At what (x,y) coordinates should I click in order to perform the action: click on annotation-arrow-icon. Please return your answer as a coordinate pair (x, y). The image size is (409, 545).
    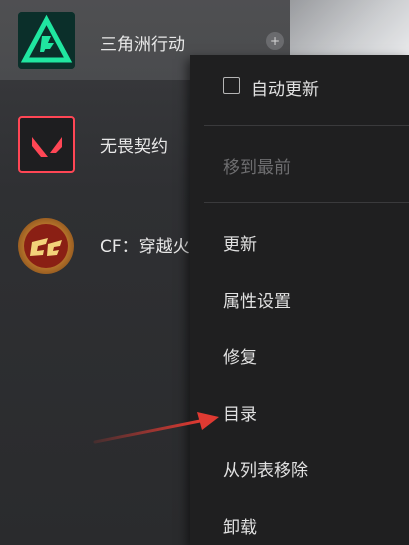
    Looking at the image, I should click on (156, 428).